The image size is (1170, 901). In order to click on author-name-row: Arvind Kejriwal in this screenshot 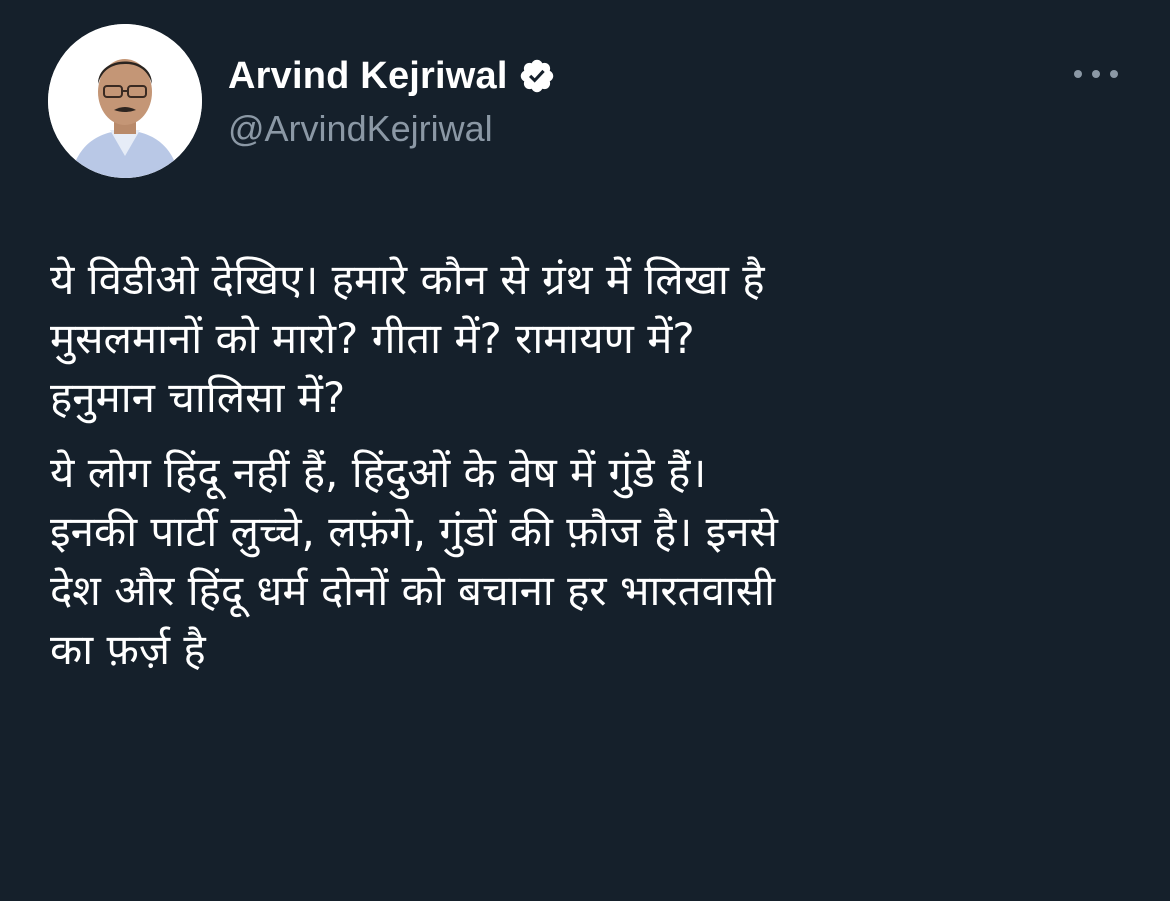, I will do `click(392, 76)`.